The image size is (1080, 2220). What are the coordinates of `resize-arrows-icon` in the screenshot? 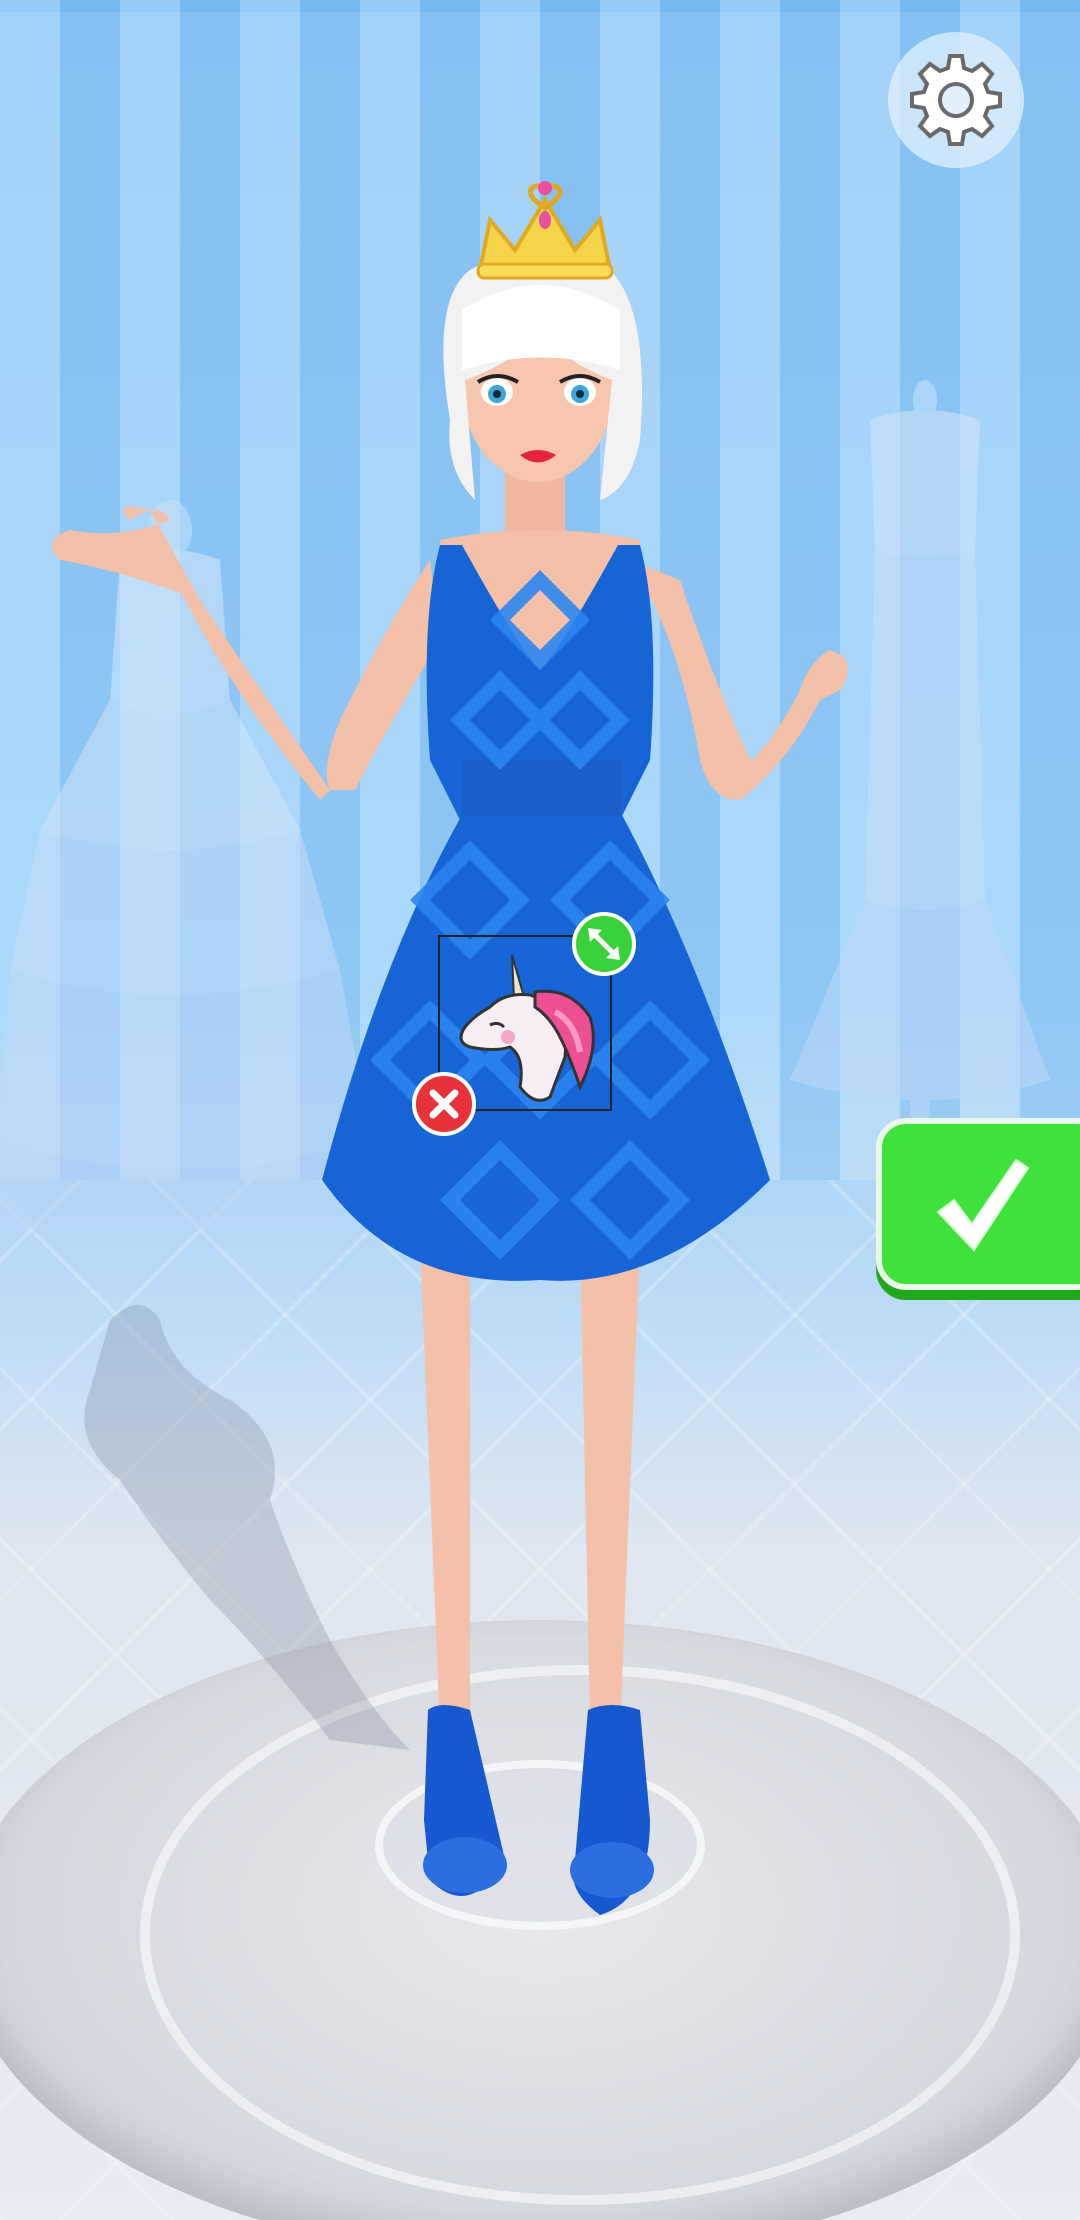 It's located at (604, 944).